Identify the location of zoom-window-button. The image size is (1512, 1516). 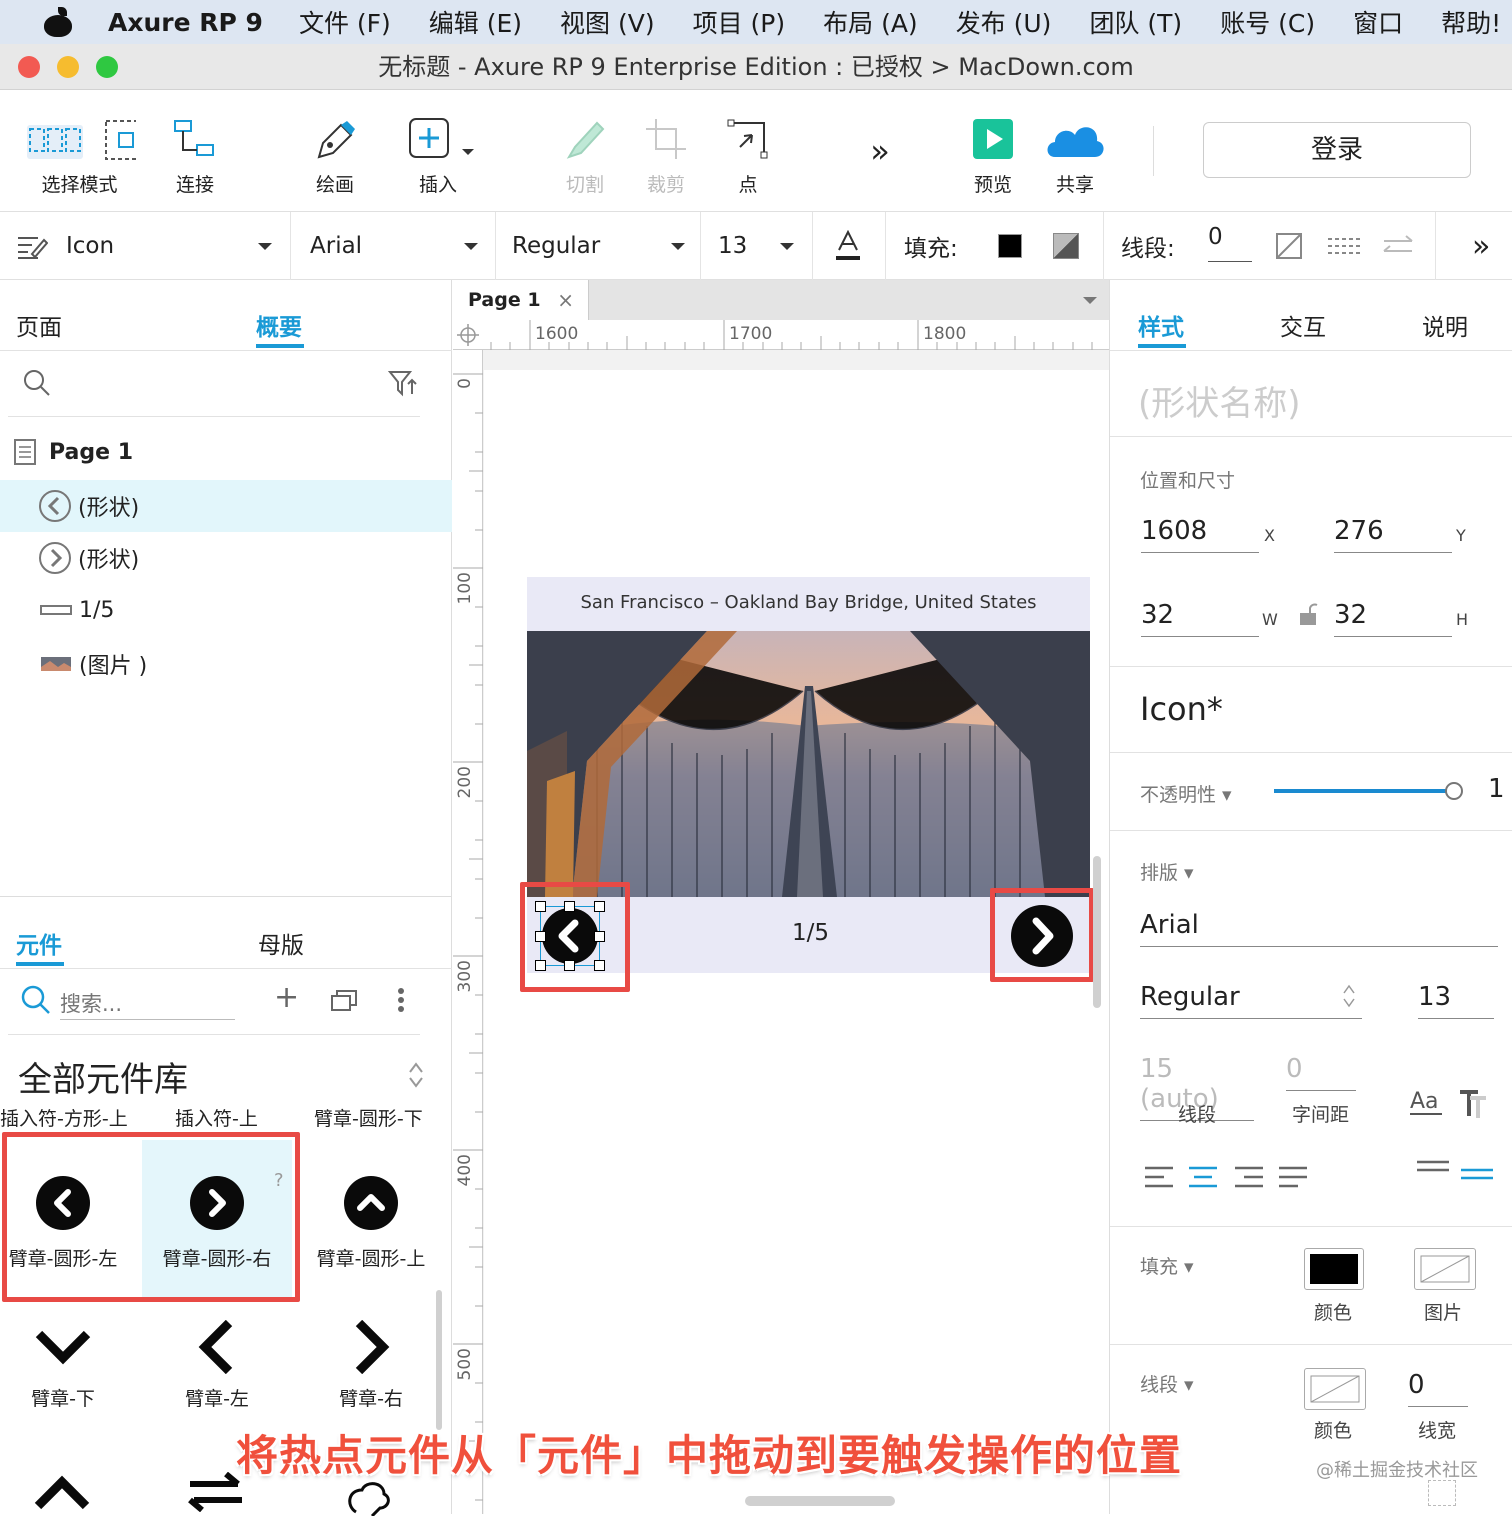
(107, 67).